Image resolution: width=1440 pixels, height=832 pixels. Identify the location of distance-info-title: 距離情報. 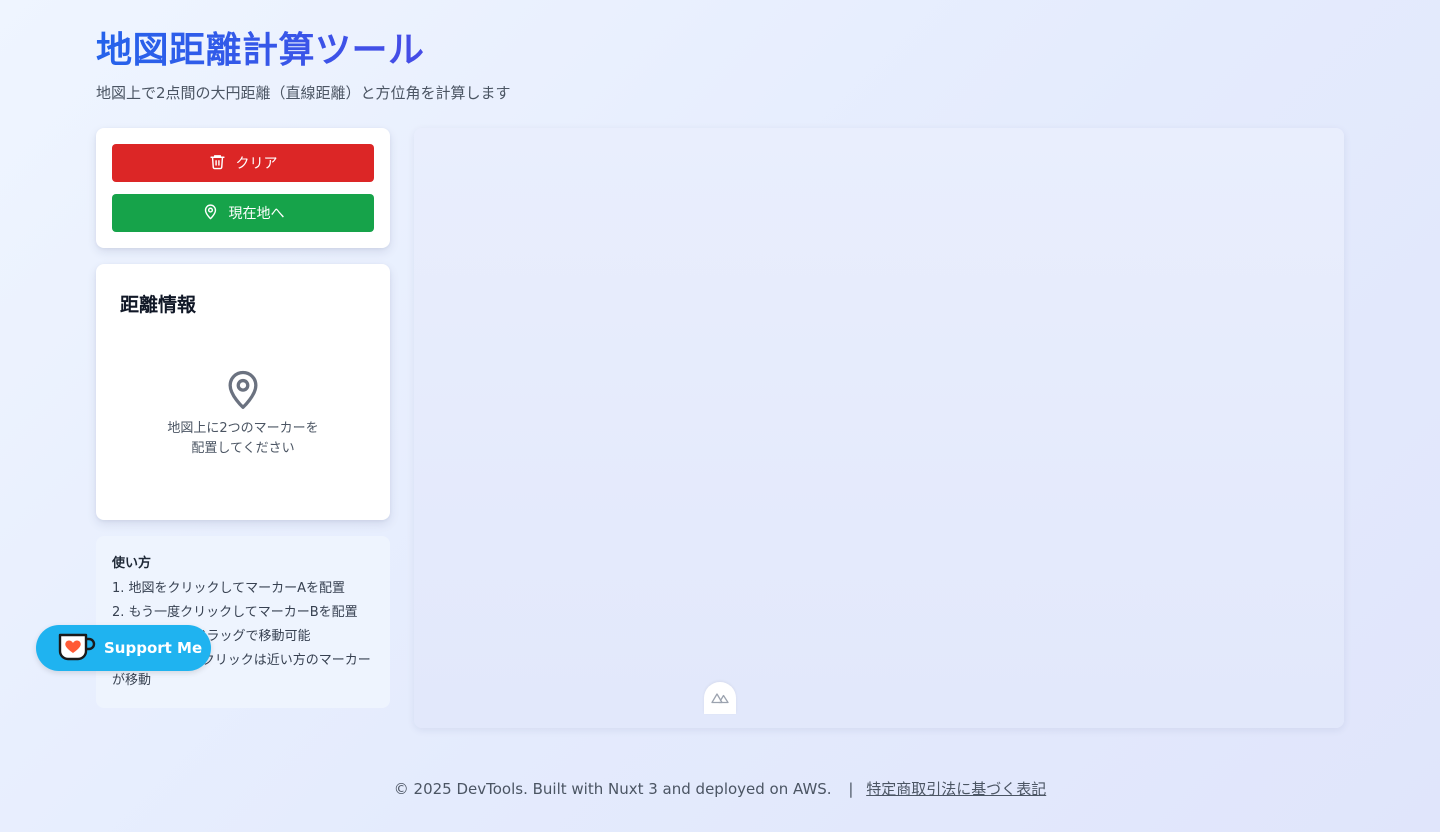
(158, 305).